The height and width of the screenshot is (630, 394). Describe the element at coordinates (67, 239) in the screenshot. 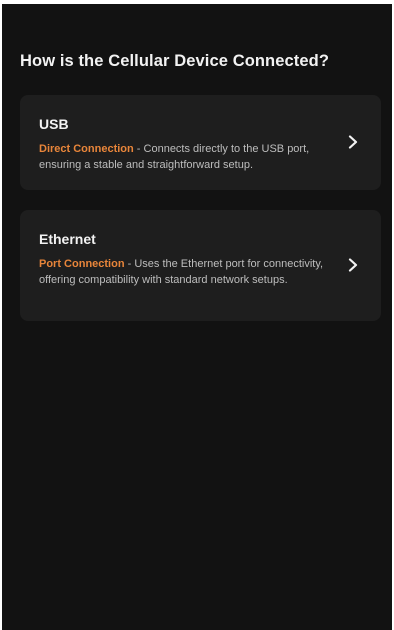

I see `option-title: Ethernet` at that location.